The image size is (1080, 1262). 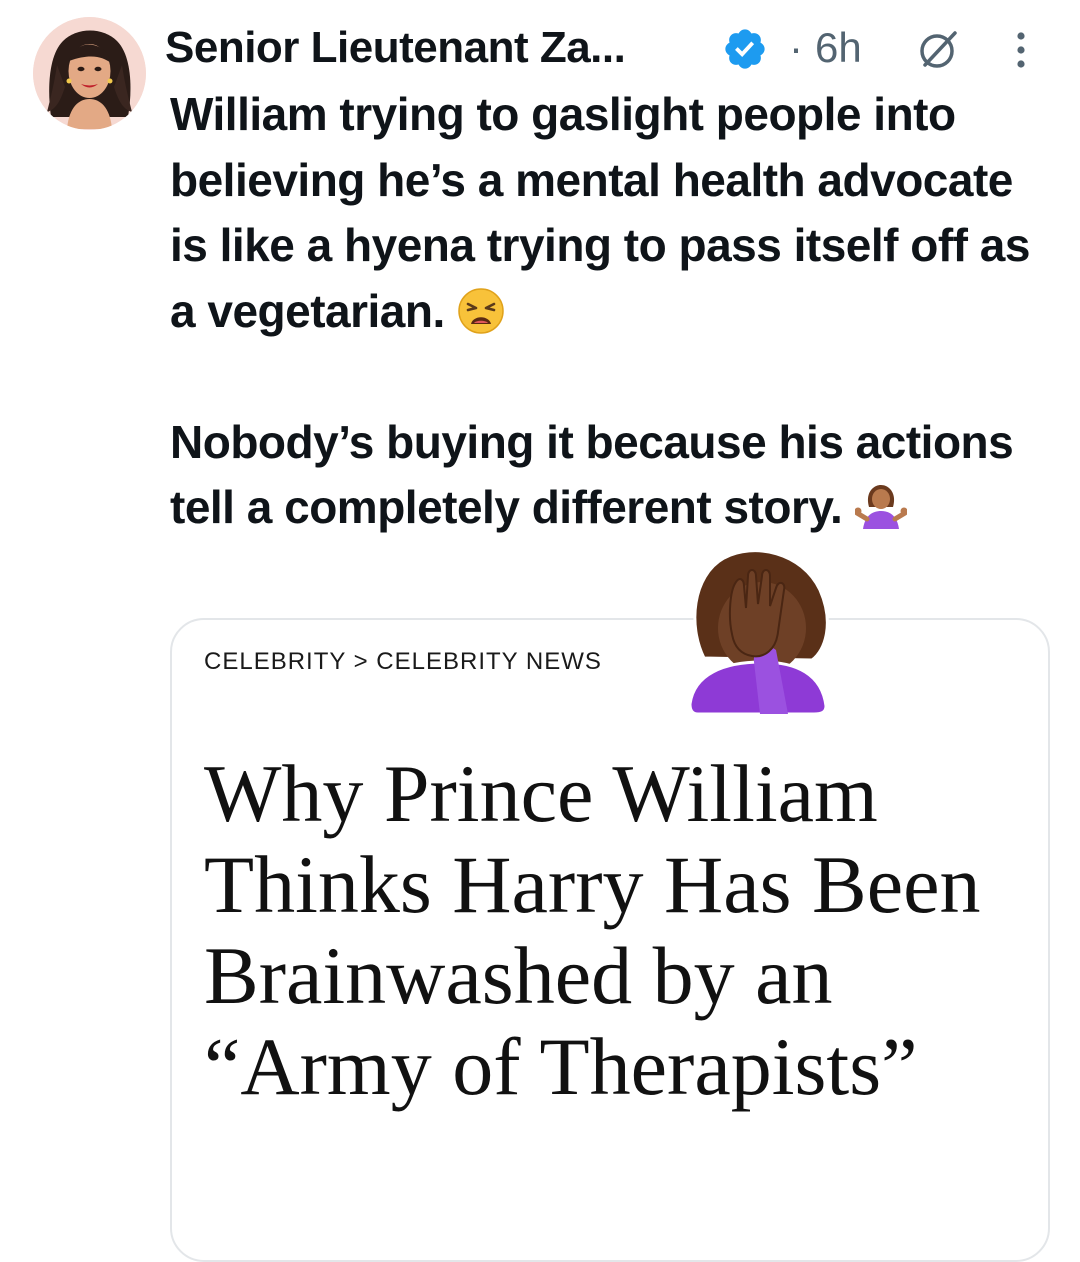 I want to click on tweet-timestamp: 6h, so click(x=838, y=48).